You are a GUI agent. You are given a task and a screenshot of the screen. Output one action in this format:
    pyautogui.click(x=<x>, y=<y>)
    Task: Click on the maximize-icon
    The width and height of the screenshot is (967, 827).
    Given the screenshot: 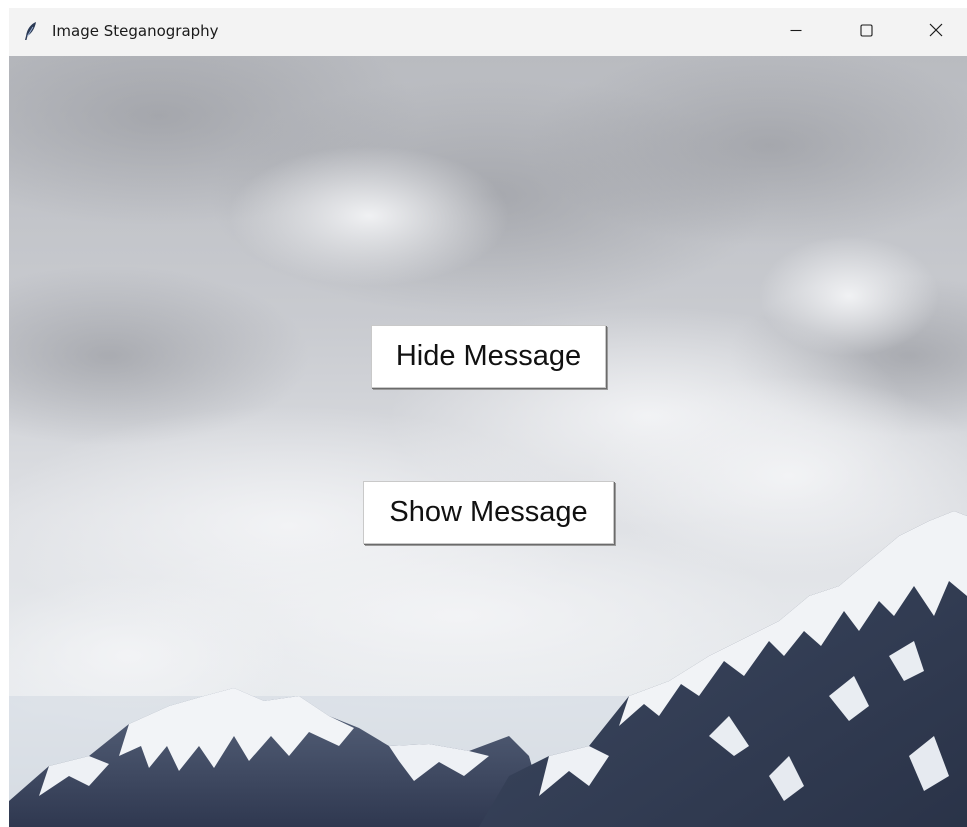 What is the action you would take?
    pyautogui.click(x=866, y=30)
    